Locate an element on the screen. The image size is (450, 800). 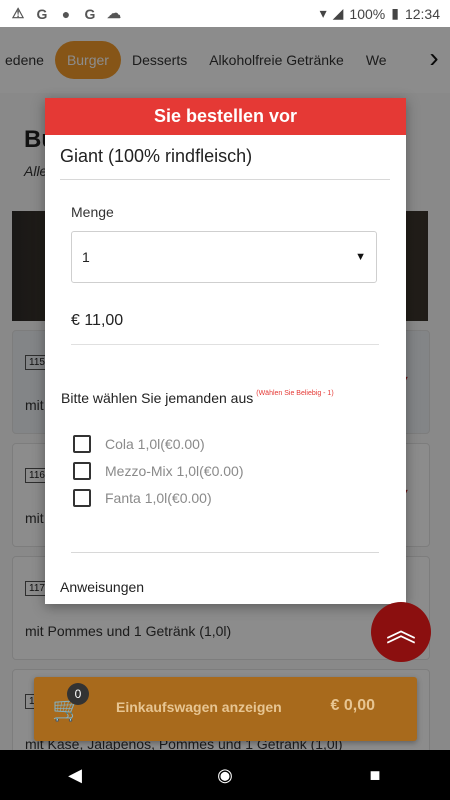
recents-icon: ■ is located at coordinates (375, 775).